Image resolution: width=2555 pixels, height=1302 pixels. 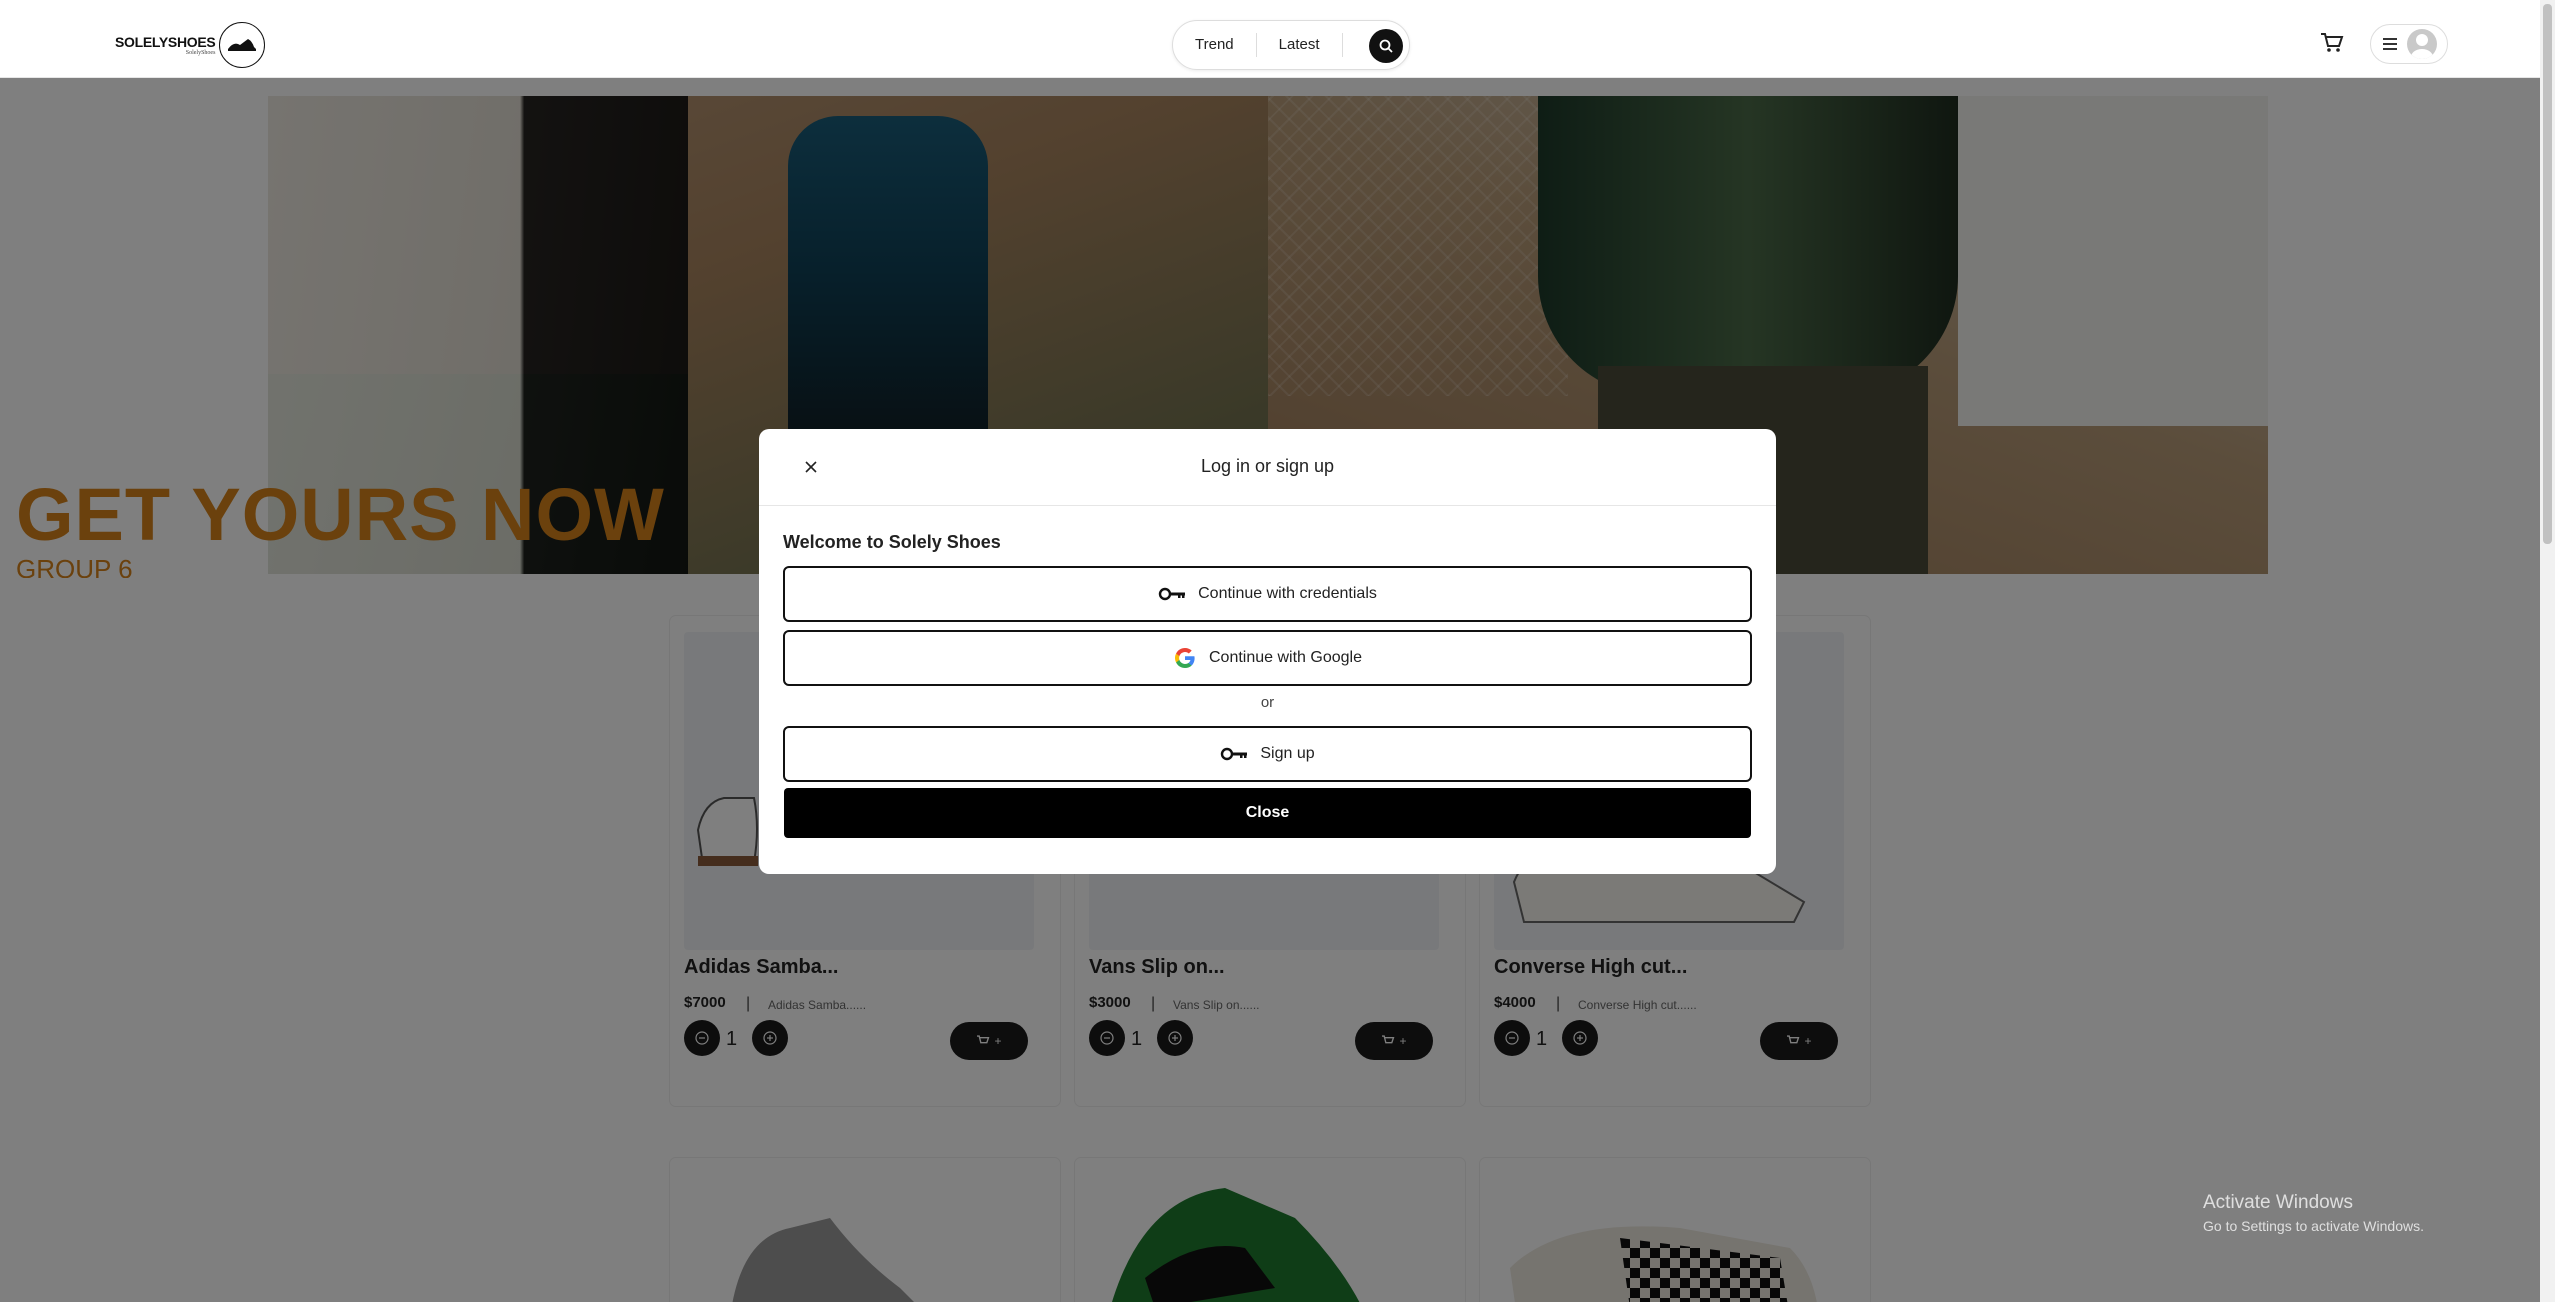 I want to click on hamburger-icon, so click(x=2390, y=44).